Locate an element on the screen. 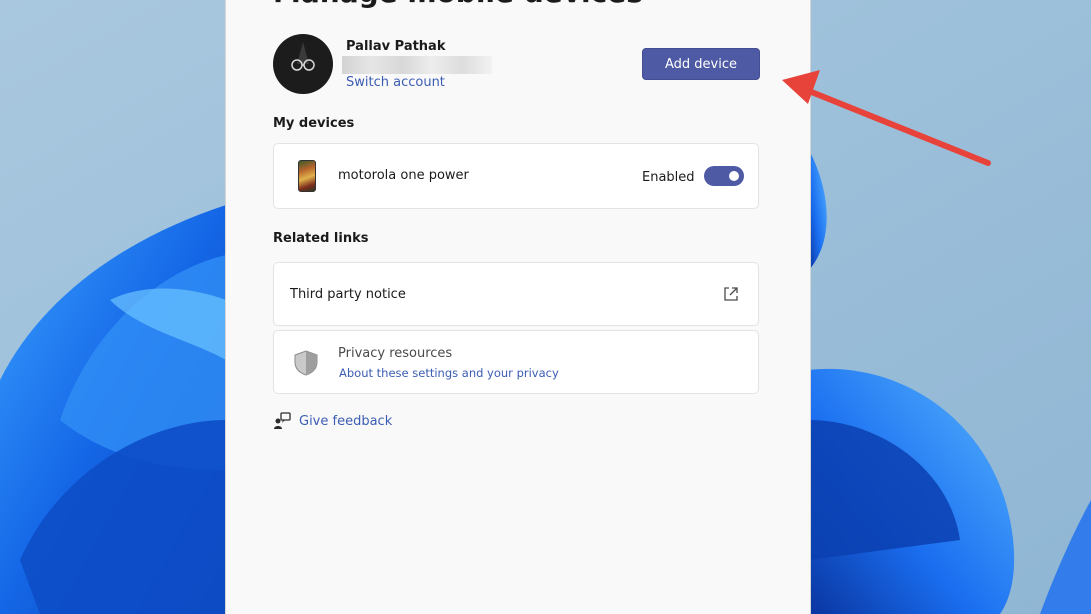 This screenshot has width=1091, height=614. external-link-icon is located at coordinates (731, 294).